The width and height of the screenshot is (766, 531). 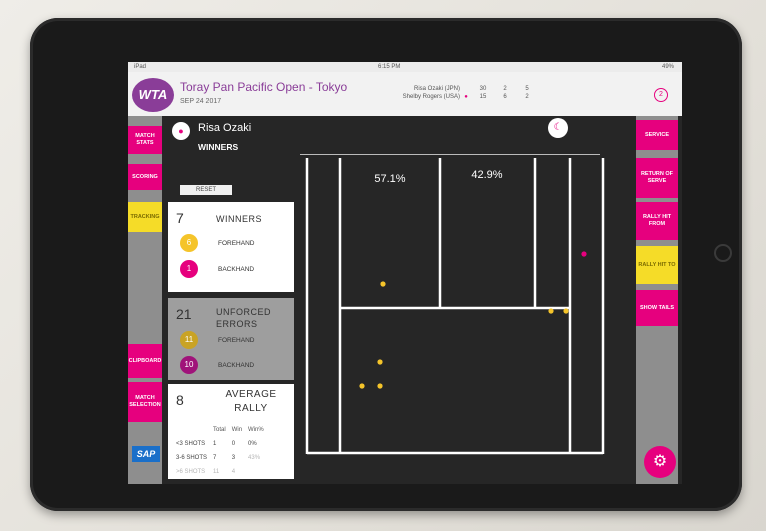 What do you see at coordinates (201, 101) in the screenshot?
I see `match-date: SEP 24 2017` at bounding box center [201, 101].